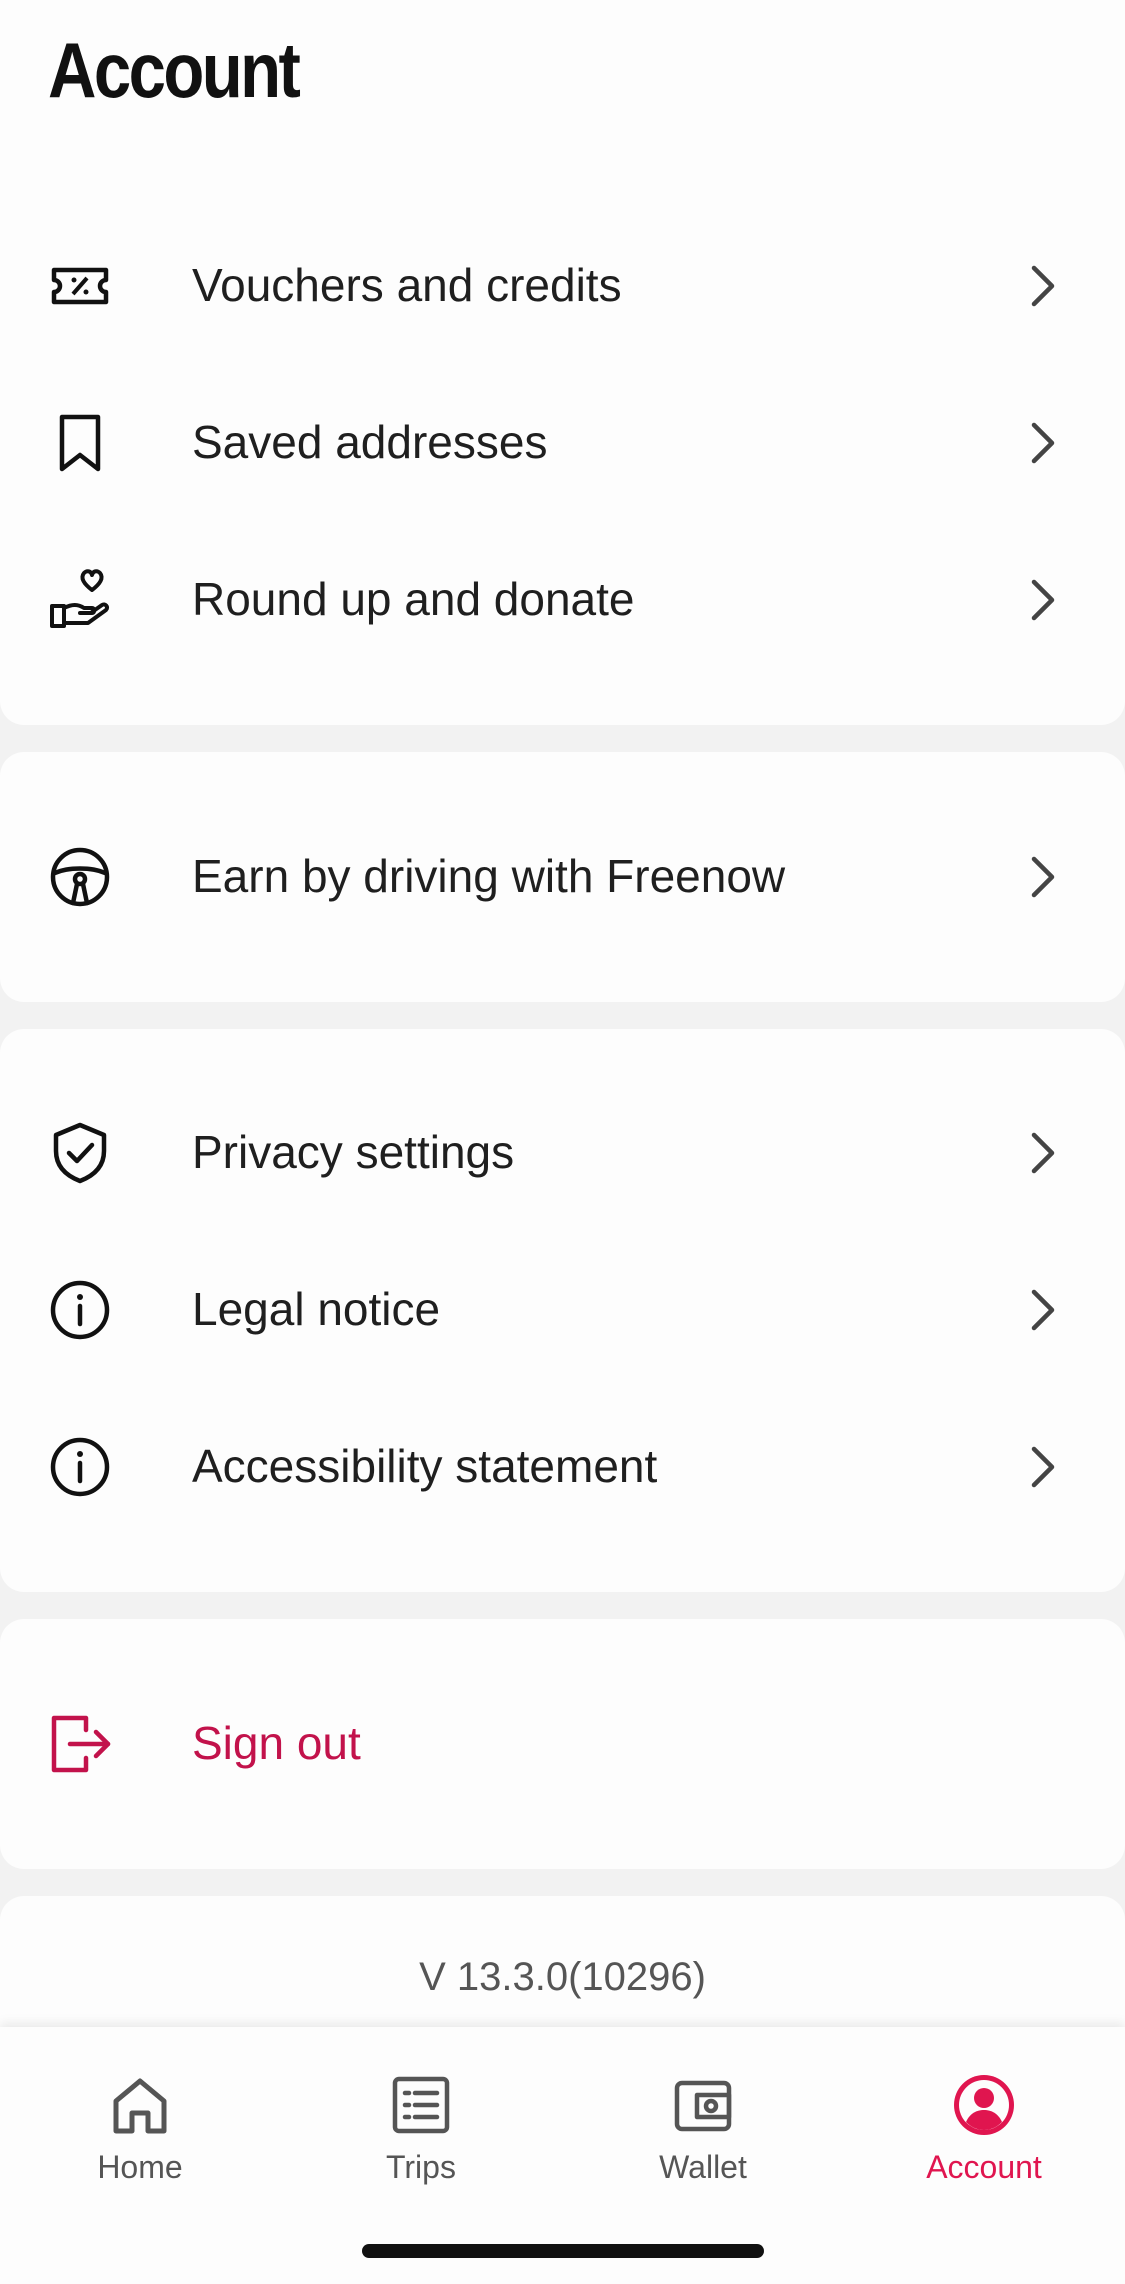 This screenshot has width=1125, height=2284. I want to click on menu-item-privacy-settings: Privacy settings, so click(562, 1152).